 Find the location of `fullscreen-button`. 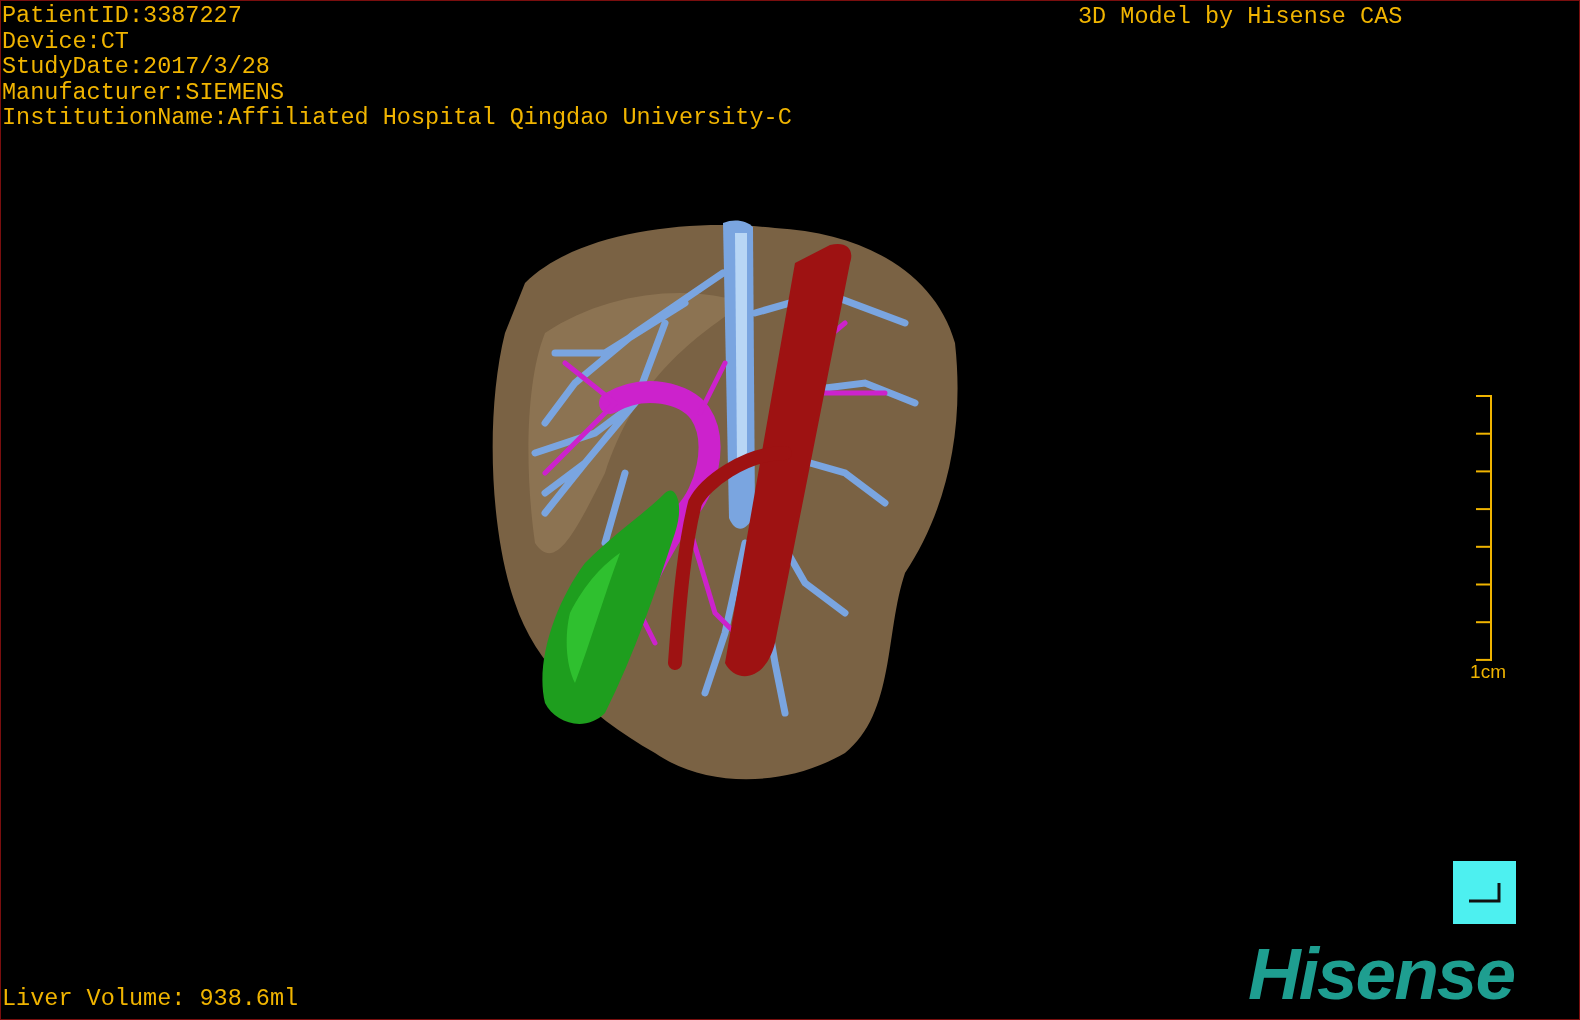

fullscreen-button is located at coordinates (1484, 892).